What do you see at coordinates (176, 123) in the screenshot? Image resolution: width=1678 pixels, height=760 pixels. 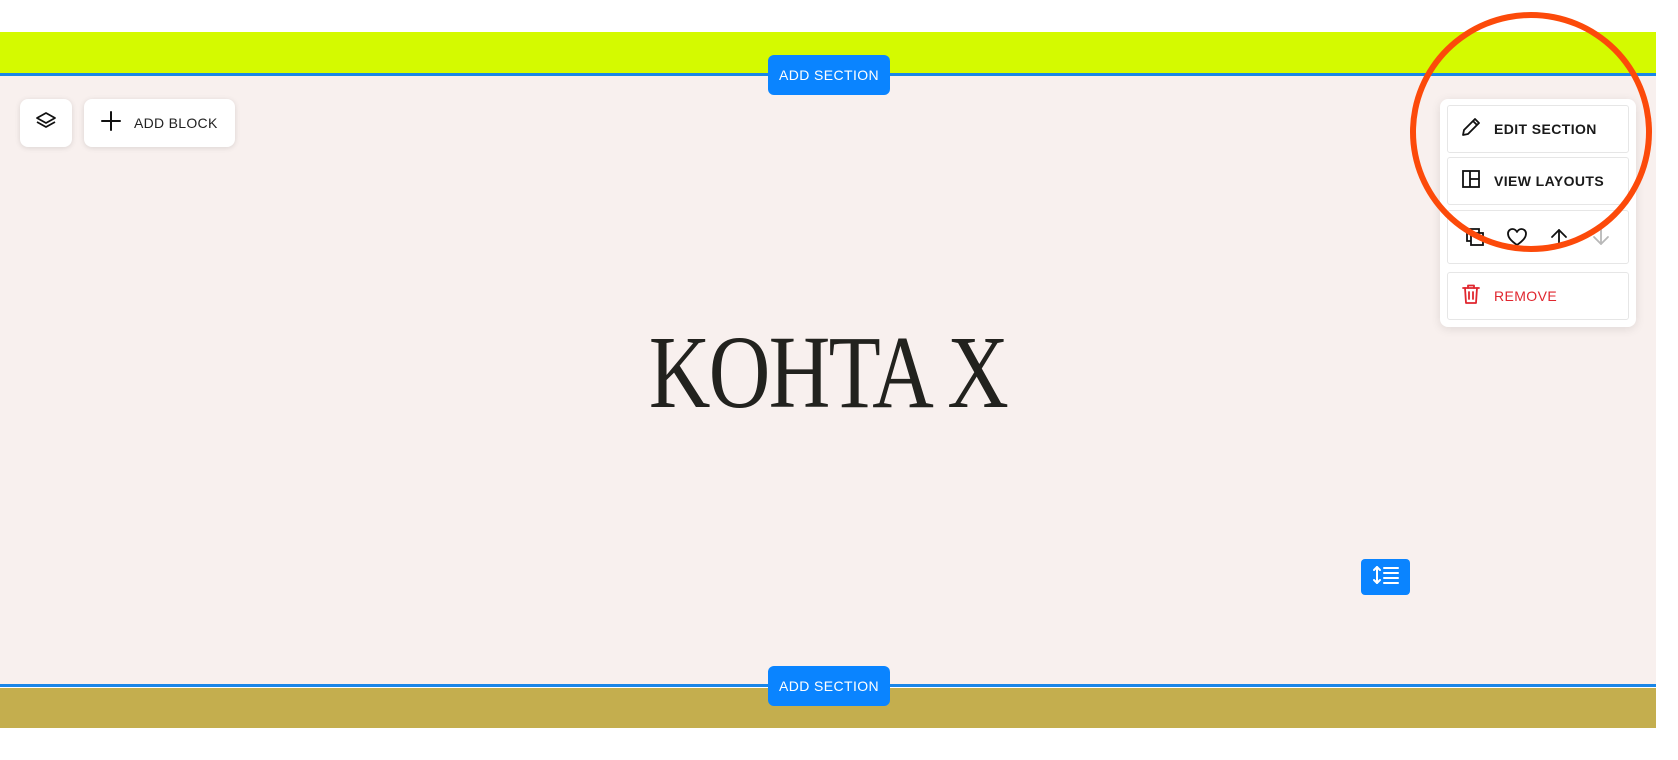 I see `add-block-label: ADD BLOCK` at bounding box center [176, 123].